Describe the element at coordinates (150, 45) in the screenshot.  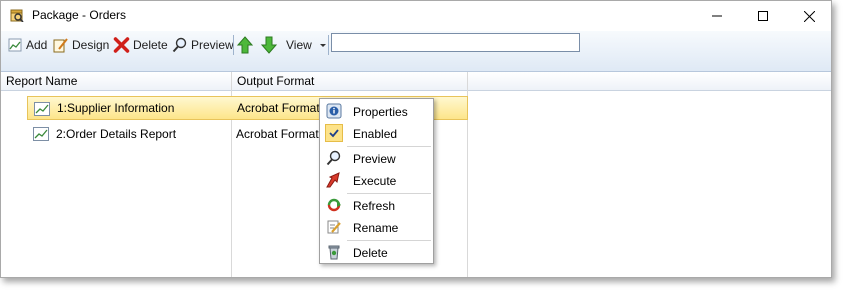
I see `delete-label: Delete` at that location.